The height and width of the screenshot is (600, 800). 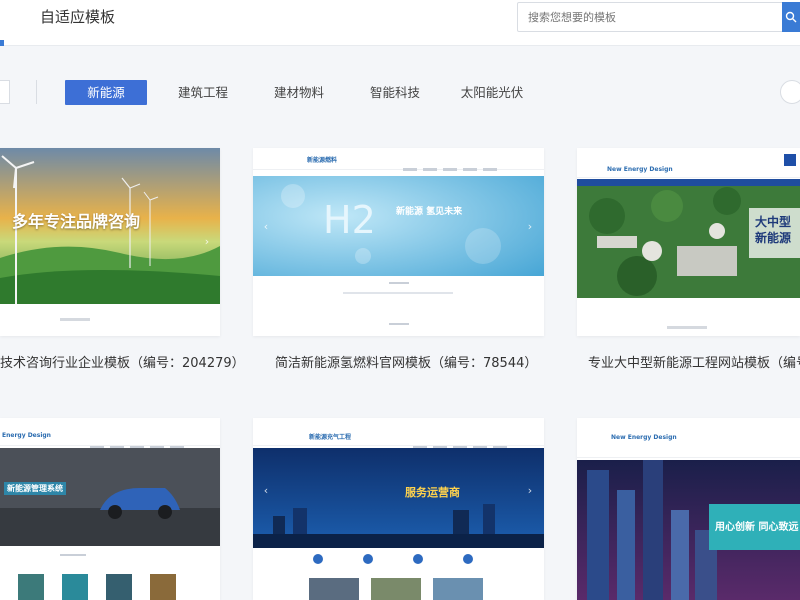 What do you see at coordinates (106, 92) in the screenshot?
I see `tab-new-energy: 新能源` at bounding box center [106, 92].